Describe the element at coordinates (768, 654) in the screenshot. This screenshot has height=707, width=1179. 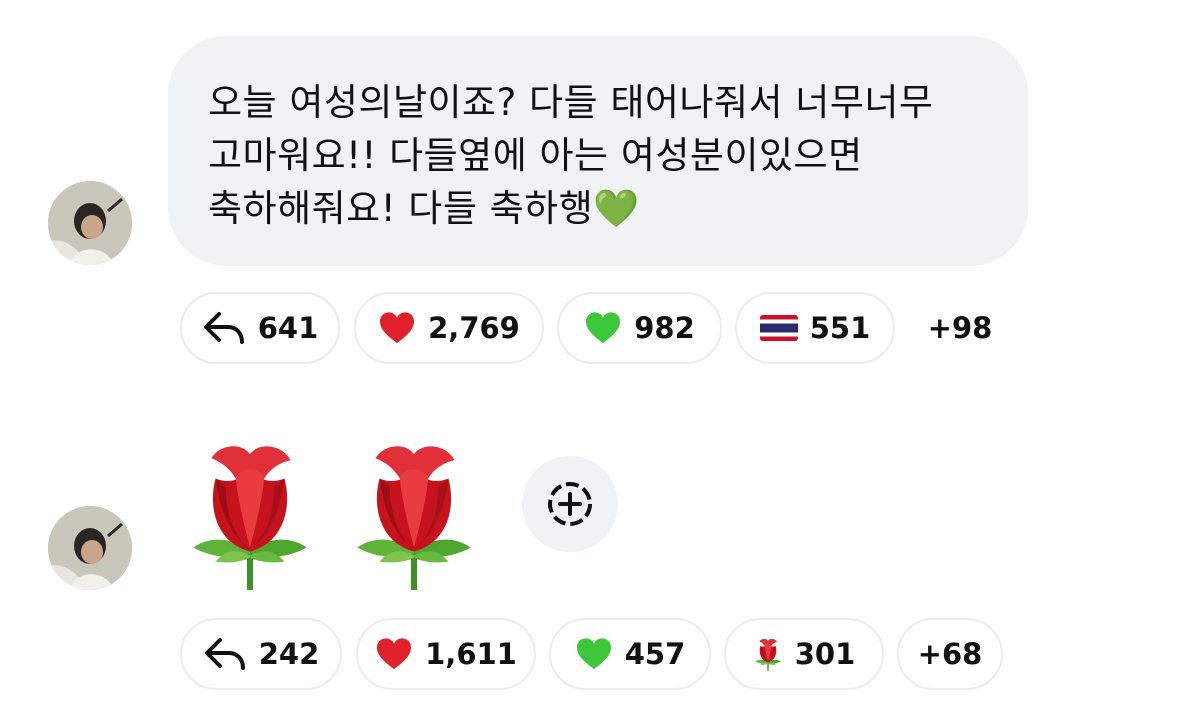
I see `rose-icon` at that location.